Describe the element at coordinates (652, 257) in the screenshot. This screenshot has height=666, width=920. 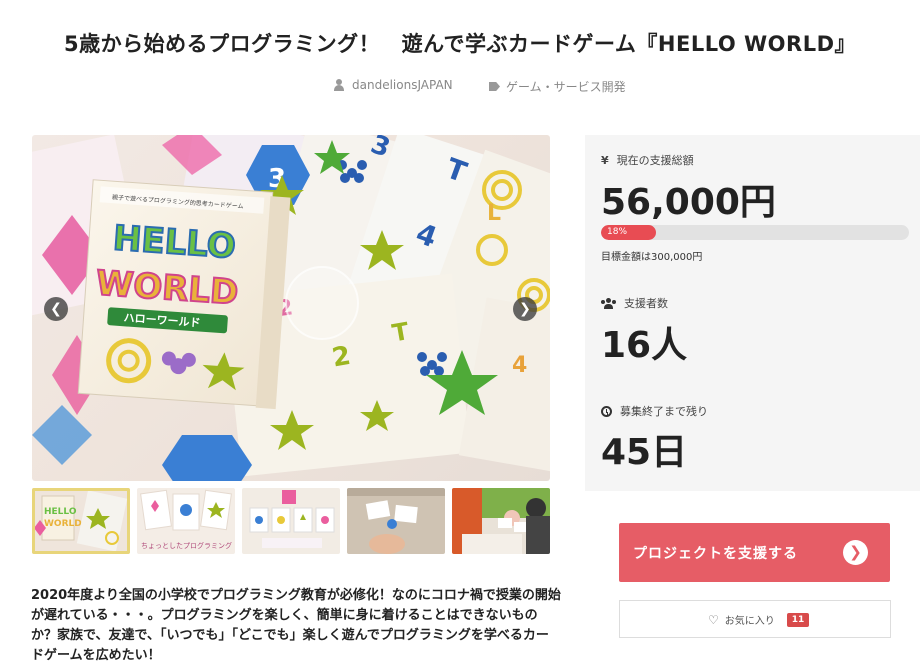
I see `goal-amount: 目標金額は300,000円` at that location.